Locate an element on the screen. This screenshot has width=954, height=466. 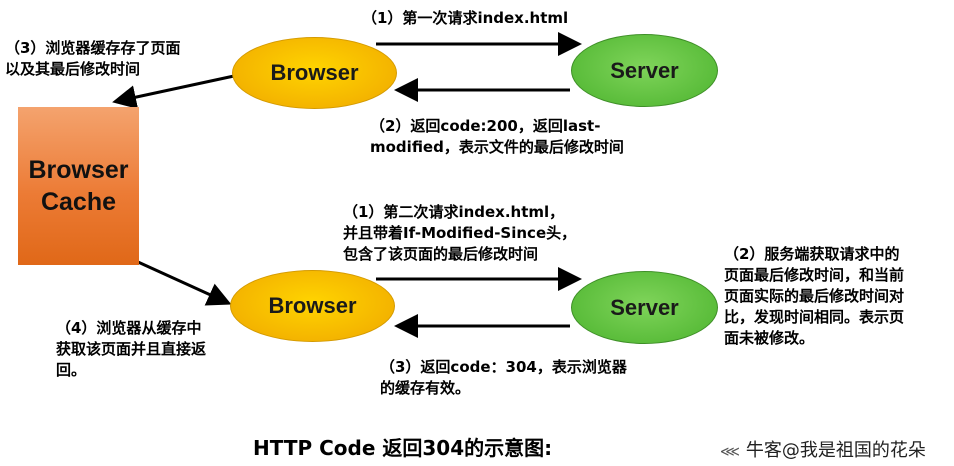
watermark: ⋘ 牛客@我是祖国的花朵 is located at coordinates (823, 449).